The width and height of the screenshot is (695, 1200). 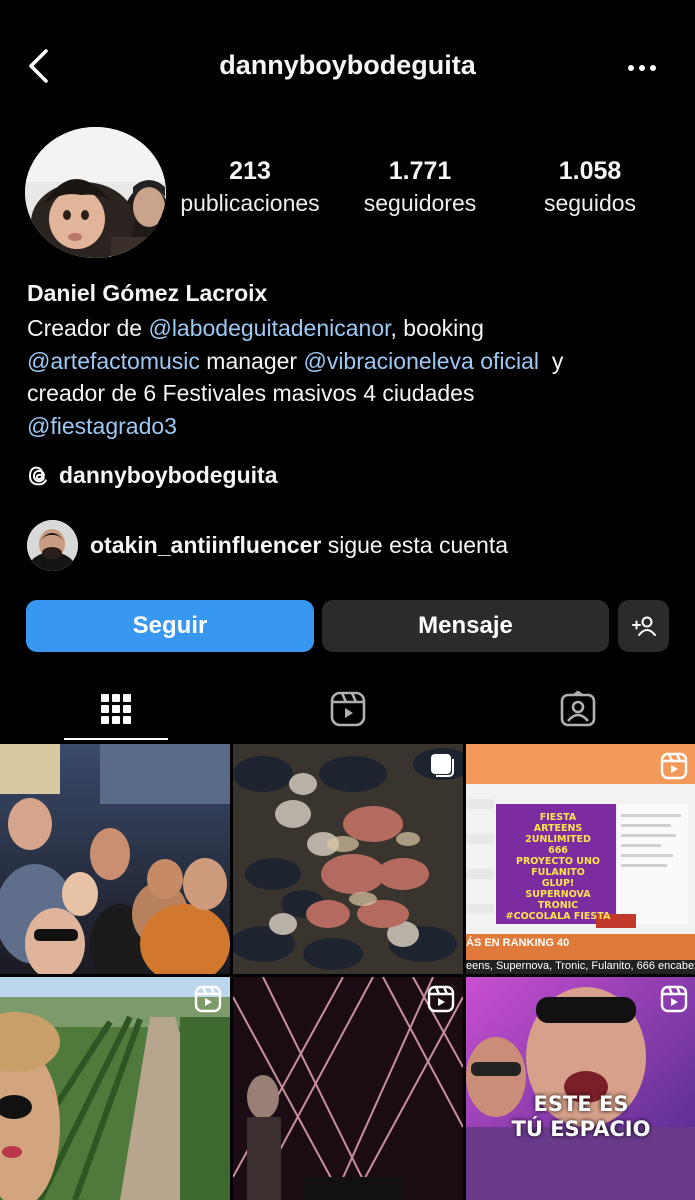 What do you see at coordinates (580, 1088) in the screenshot?
I see `post-thumbnail: ESTE ES TÚ ESPACIO` at bounding box center [580, 1088].